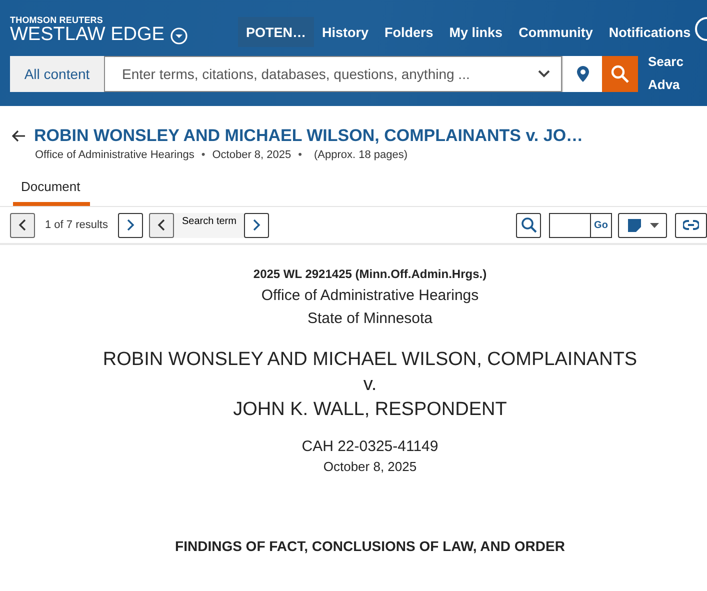 The width and height of the screenshot is (707, 591). I want to click on court-name: Office of Administrative Hearings, so click(370, 295).